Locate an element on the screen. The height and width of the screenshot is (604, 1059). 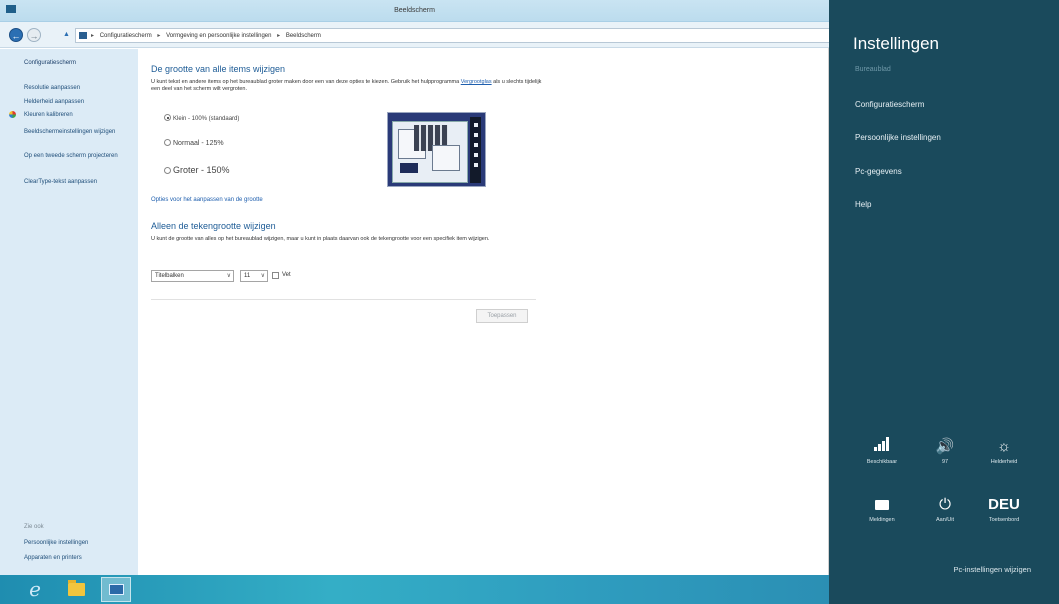
window-title: Beeldscherm is located at coordinates (414, 10).